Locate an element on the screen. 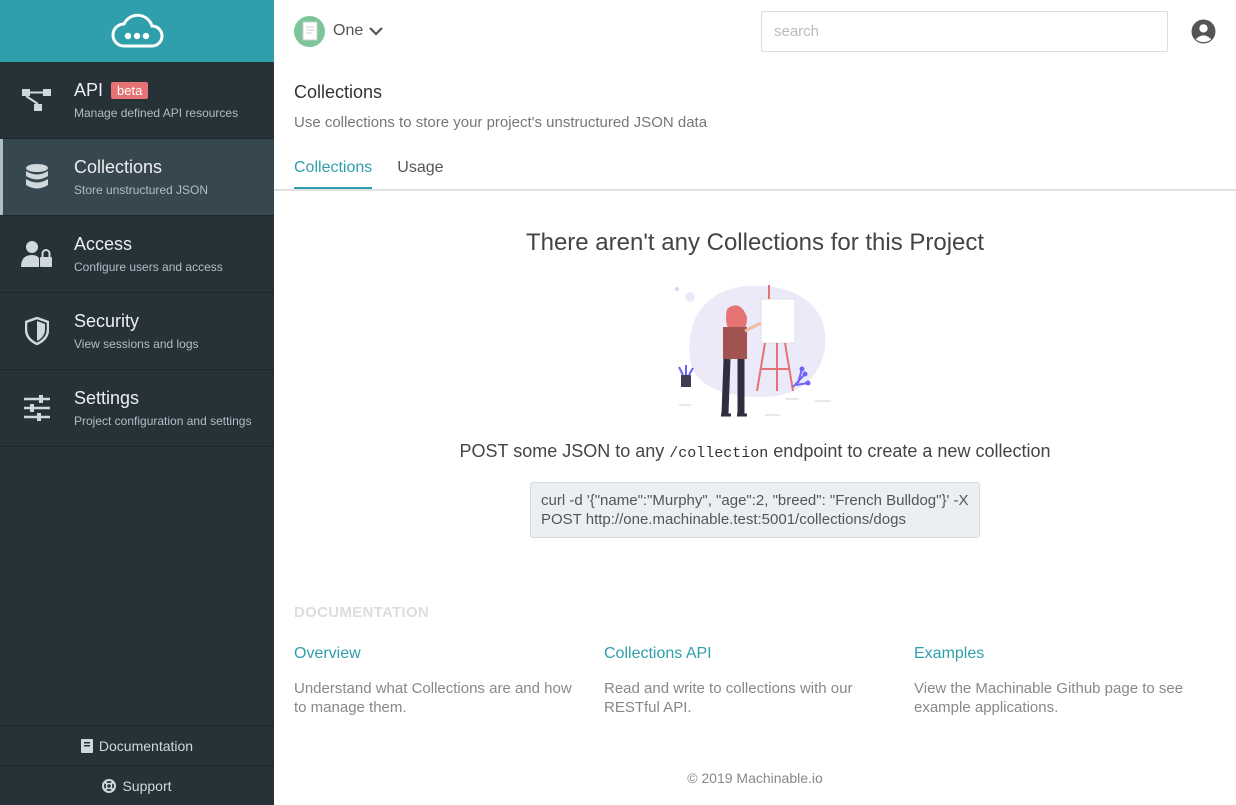  sidebar-item-label: Access is located at coordinates (103, 244).